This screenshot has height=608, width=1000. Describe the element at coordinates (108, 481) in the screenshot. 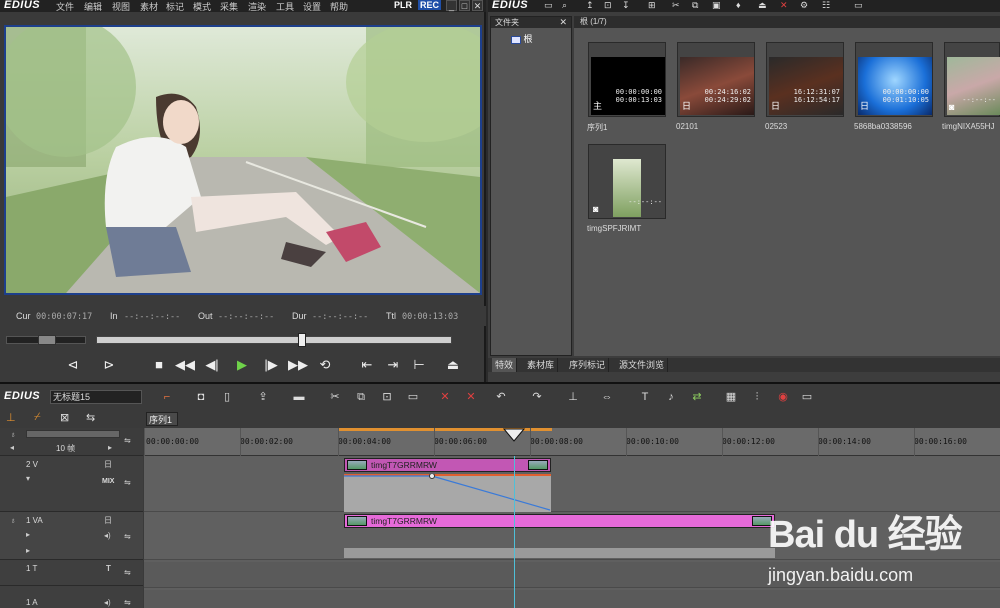

I see `mix-label: MIX` at that location.